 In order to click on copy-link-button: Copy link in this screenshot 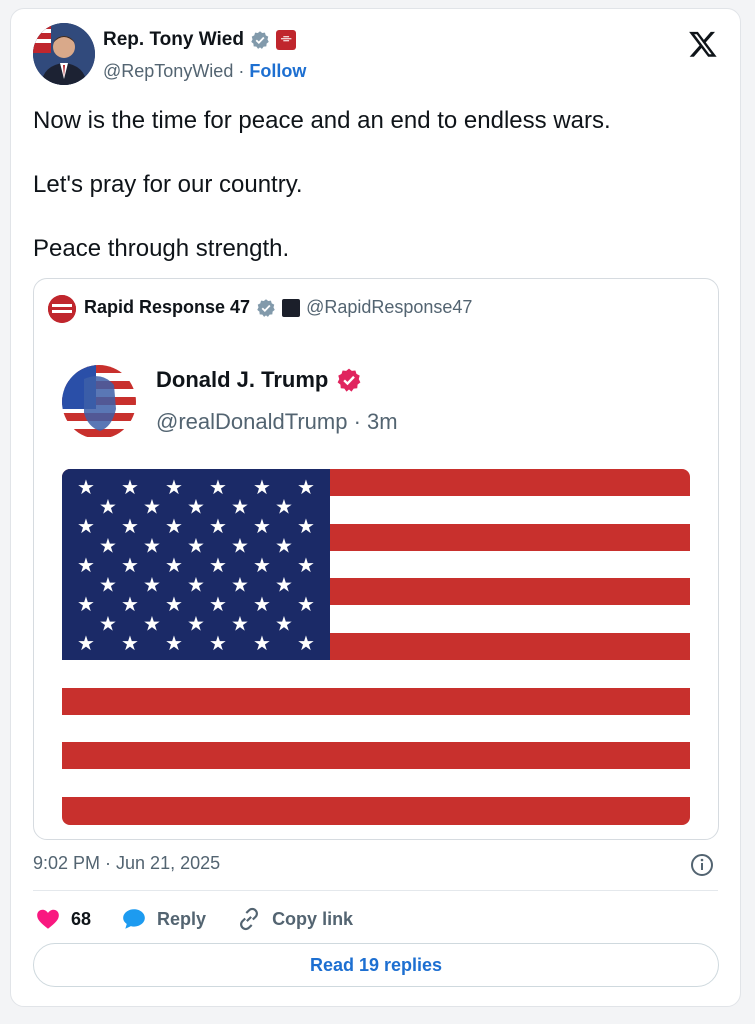, I will do `click(294, 919)`.